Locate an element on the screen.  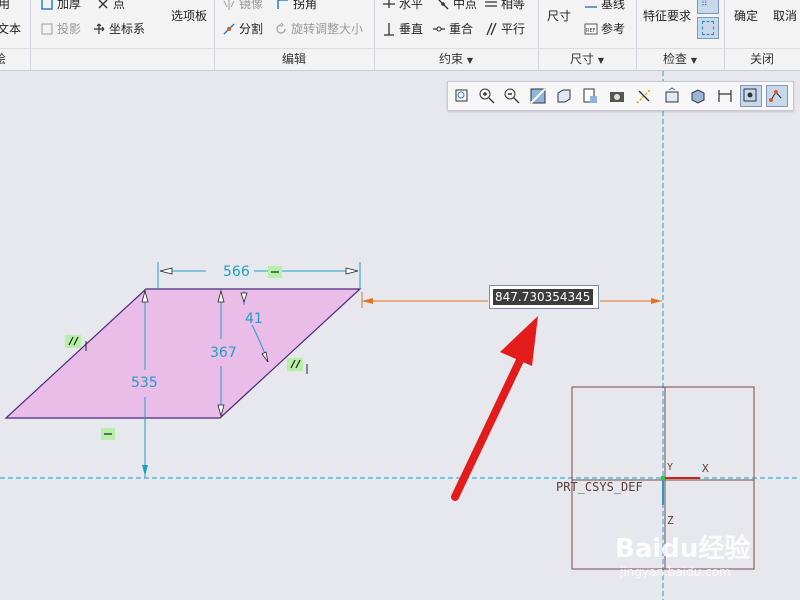
dimension-edit-box is located at coordinates (544, 297).